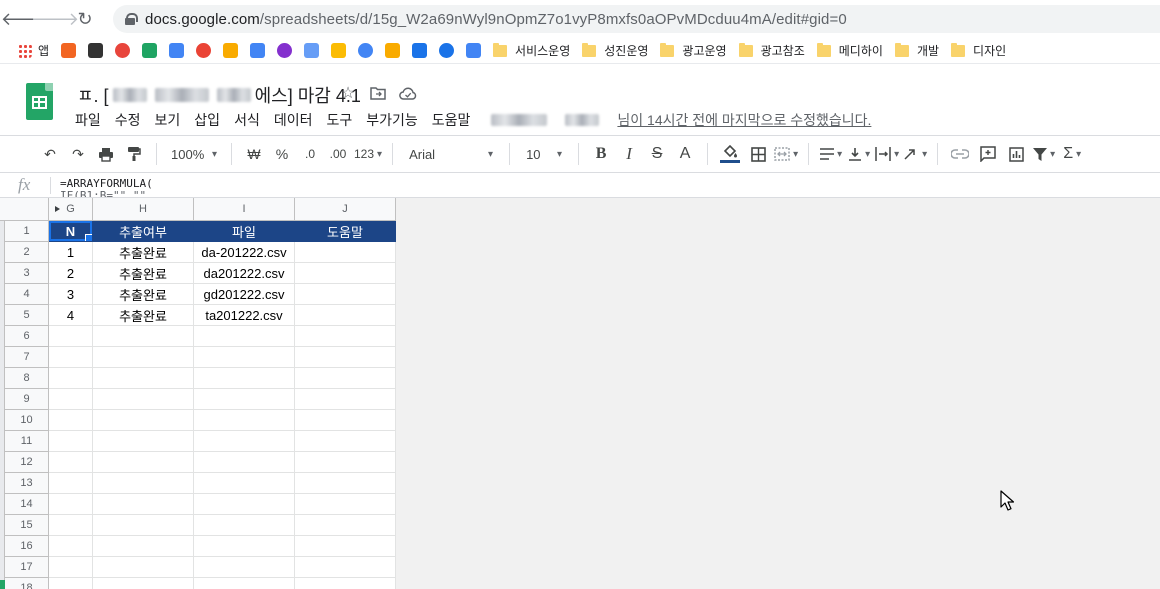 This screenshot has width=1160, height=589. I want to click on row-header: 14, so click(27, 504).